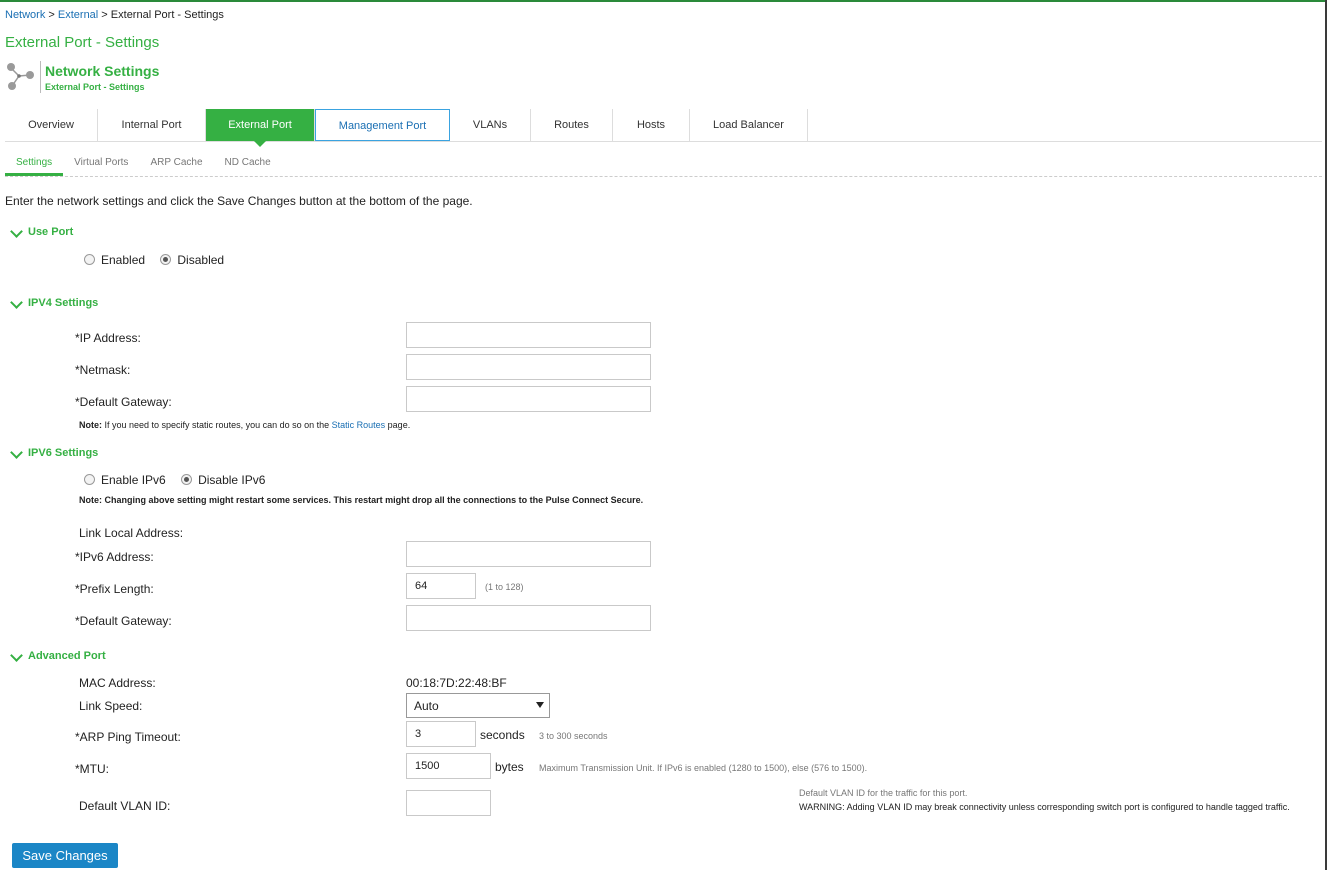 Image resolution: width=1327 pixels, height=870 pixels. What do you see at coordinates (90, 425) in the screenshot?
I see `note-label: Note:` at bounding box center [90, 425].